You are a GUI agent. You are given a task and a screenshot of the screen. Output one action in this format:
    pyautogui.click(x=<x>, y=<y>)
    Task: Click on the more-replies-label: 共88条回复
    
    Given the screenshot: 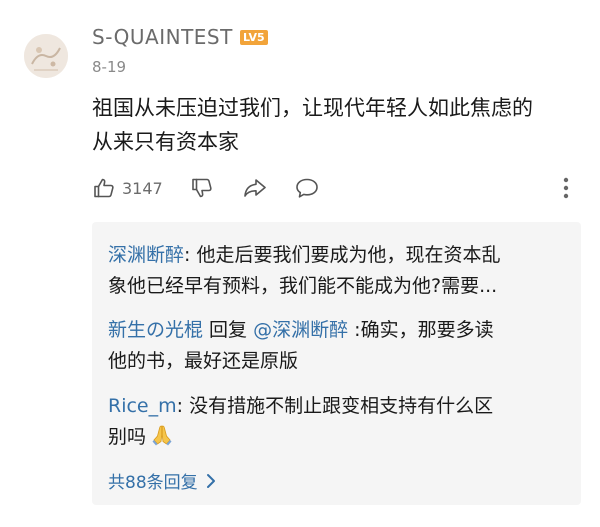 What is the action you would take?
    pyautogui.click(x=153, y=483)
    